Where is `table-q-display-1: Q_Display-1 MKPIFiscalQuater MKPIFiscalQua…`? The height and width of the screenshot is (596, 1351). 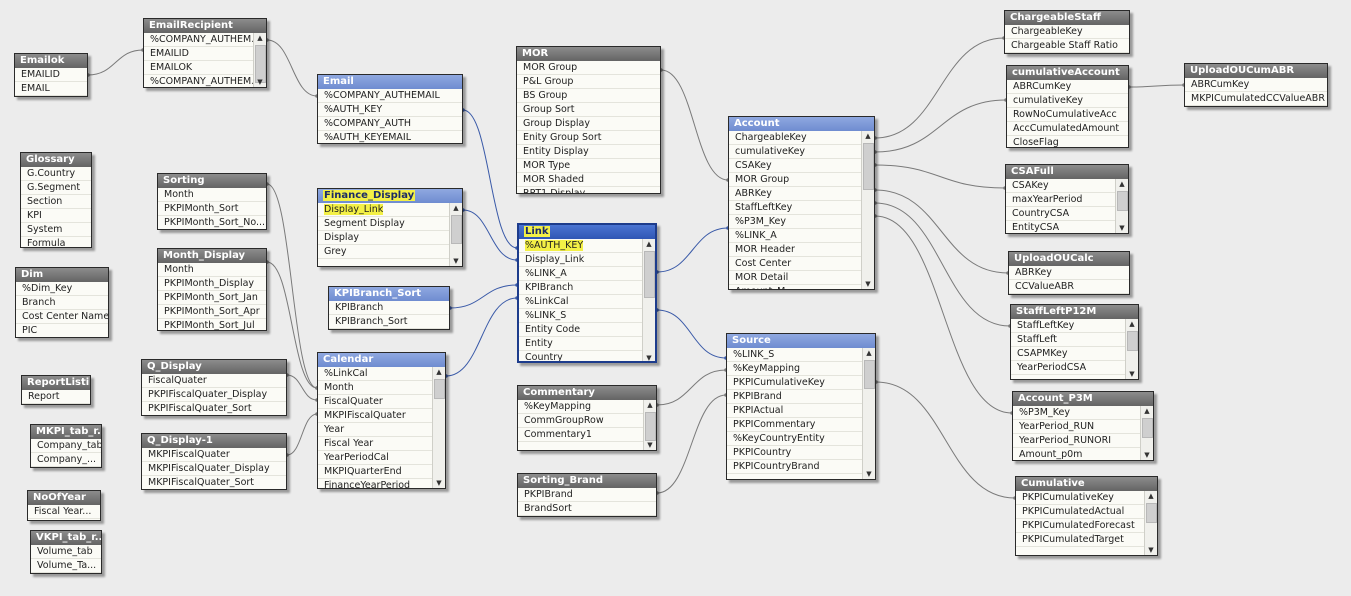 table-q-display-1: Q_Display-1 MKPIFiscalQuater MKPIFiscalQua… is located at coordinates (214, 461).